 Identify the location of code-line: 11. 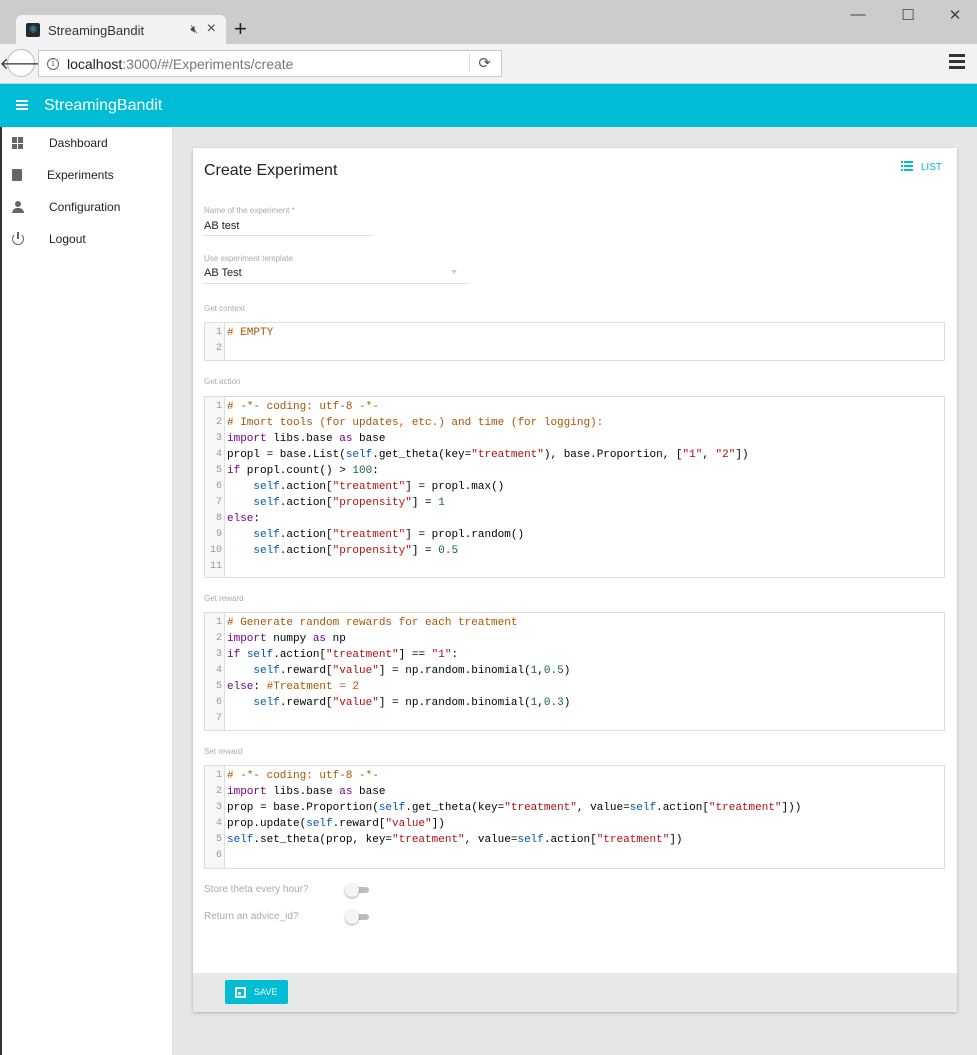
(574, 567).